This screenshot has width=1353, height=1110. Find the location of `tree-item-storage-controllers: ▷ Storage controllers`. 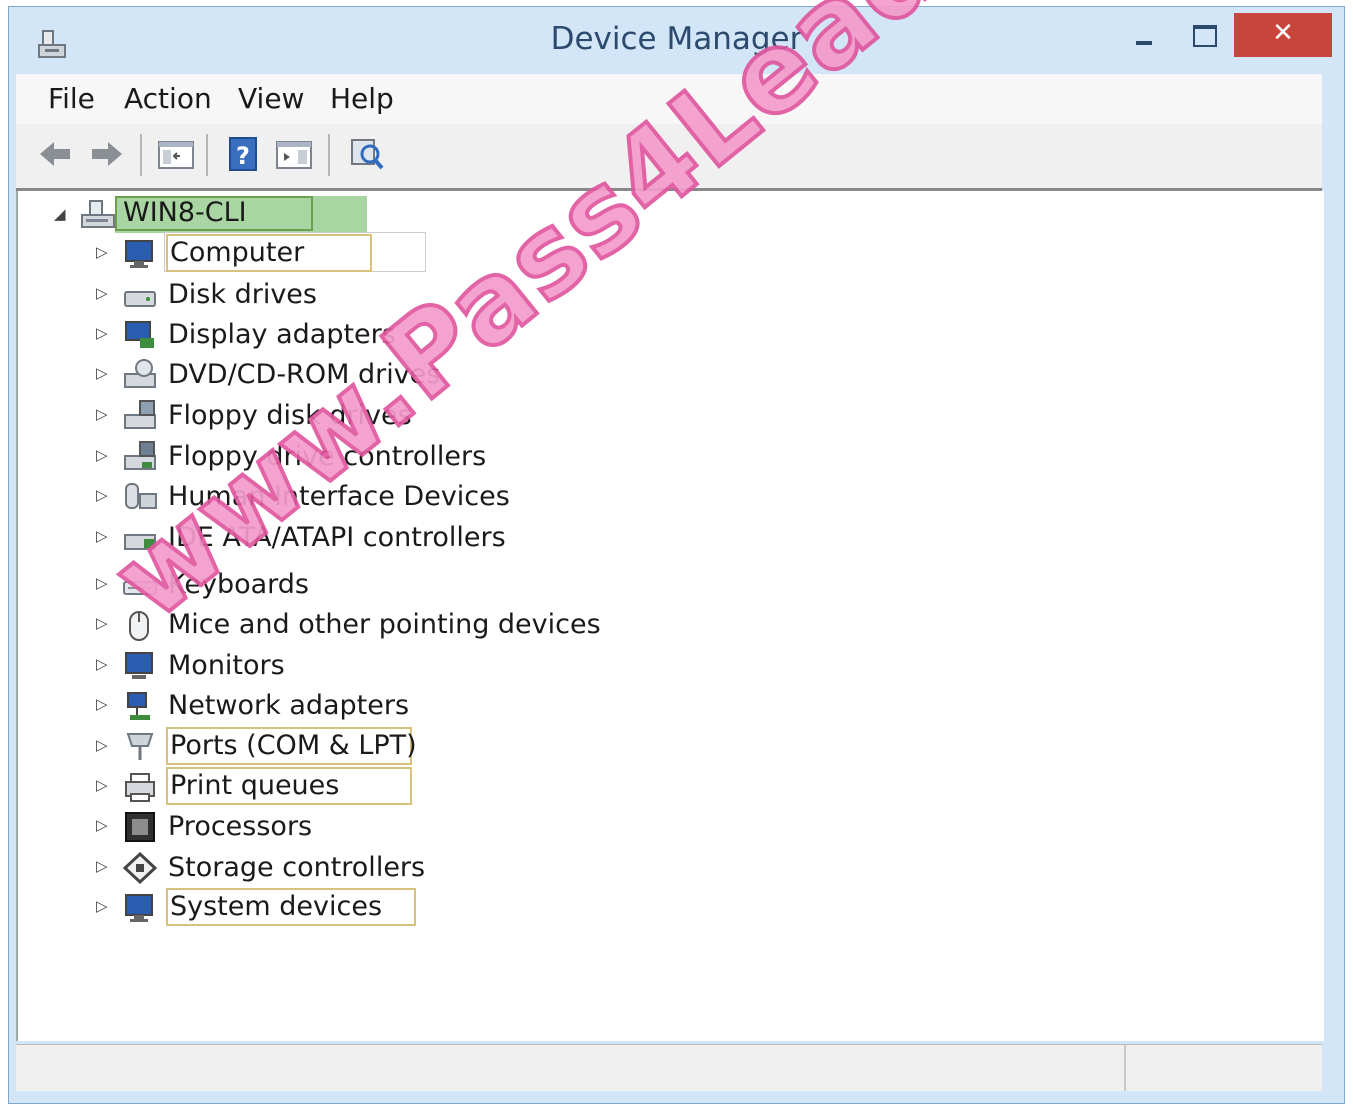

tree-item-storage-controllers: ▷ Storage controllers is located at coordinates (368, 869).